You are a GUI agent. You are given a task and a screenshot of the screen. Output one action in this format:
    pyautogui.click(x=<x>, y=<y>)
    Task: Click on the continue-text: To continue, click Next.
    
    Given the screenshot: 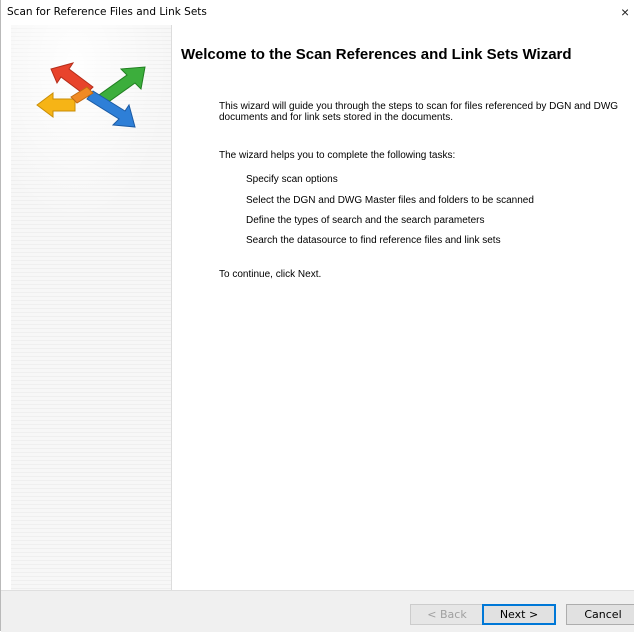 What is the action you would take?
    pyautogui.click(x=270, y=274)
    